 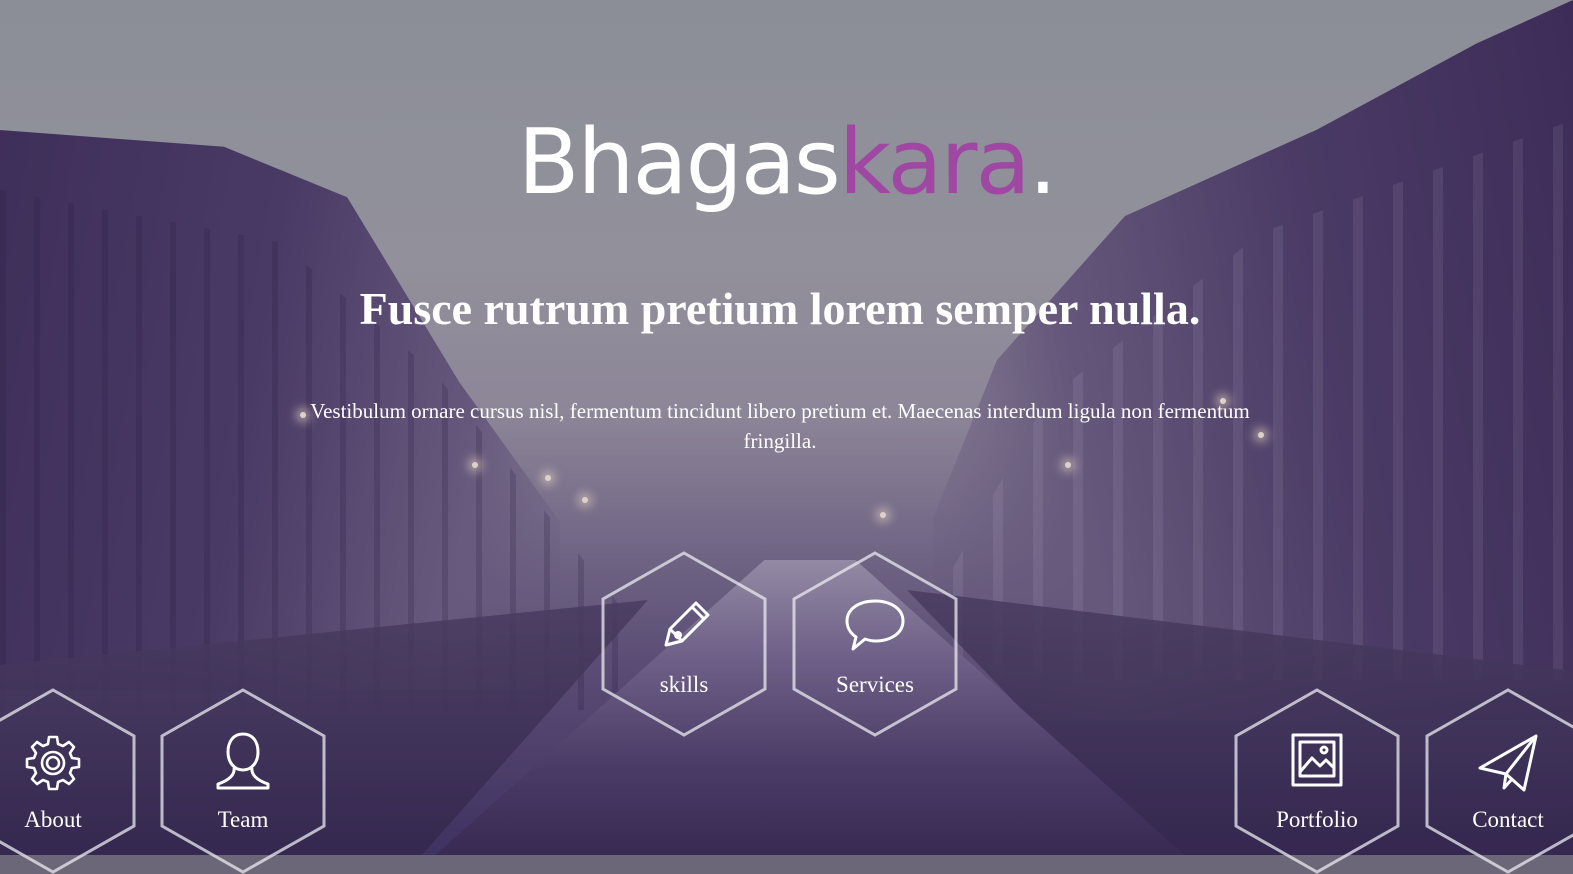 What do you see at coordinates (53, 819) in the screenshot?
I see `nav-about-label: About` at bounding box center [53, 819].